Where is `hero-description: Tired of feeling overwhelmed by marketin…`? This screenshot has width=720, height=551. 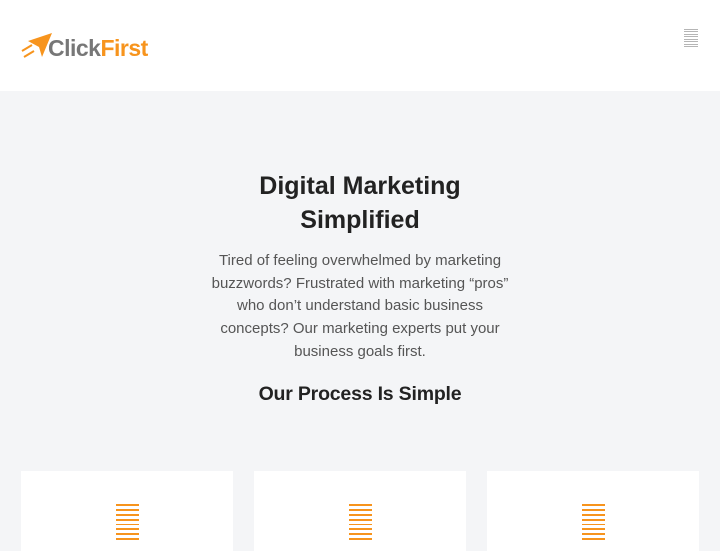 hero-description: Tired of feeling overwhelmed by marketin… is located at coordinates (360, 306).